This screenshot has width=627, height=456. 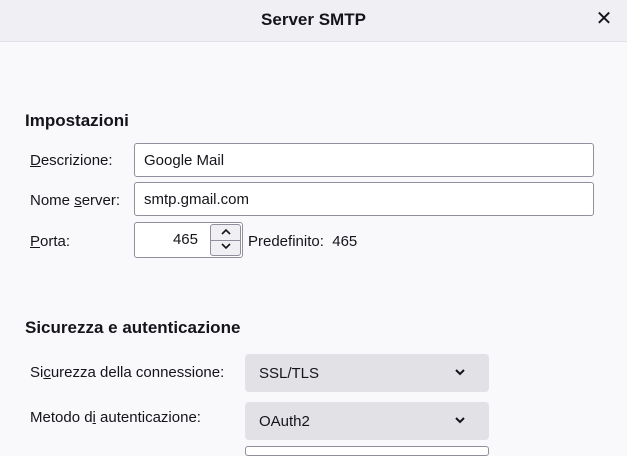 I want to click on dialog-title: Server SMTP, so click(x=313, y=19).